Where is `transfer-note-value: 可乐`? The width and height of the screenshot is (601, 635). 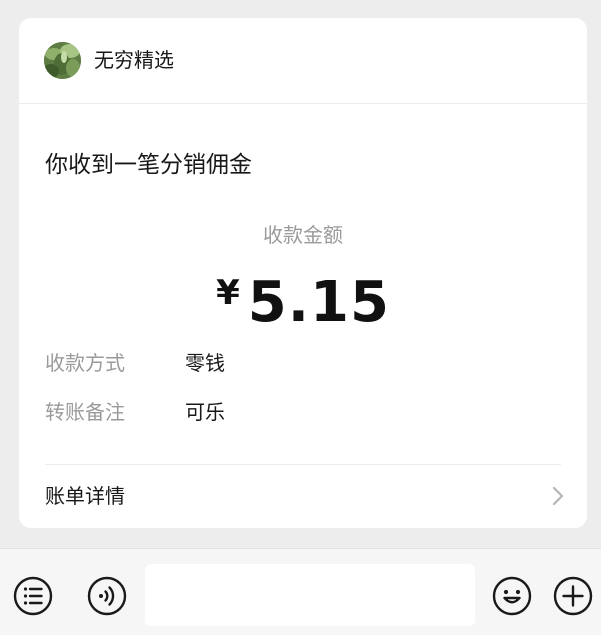 transfer-note-value: 可乐 is located at coordinates (205, 412).